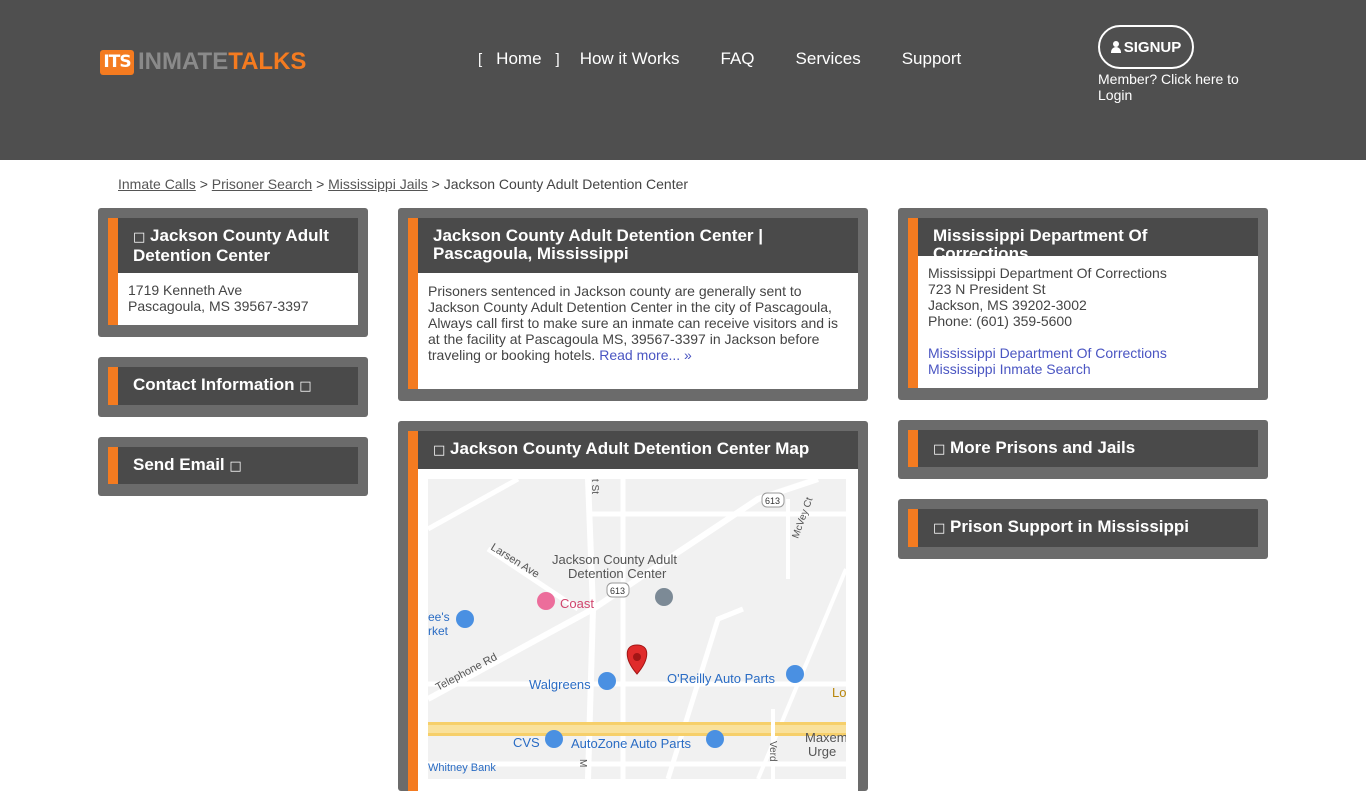  What do you see at coordinates (439, 450) in the screenshot?
I see `map-icon: □` at bounding box center [439, 450].